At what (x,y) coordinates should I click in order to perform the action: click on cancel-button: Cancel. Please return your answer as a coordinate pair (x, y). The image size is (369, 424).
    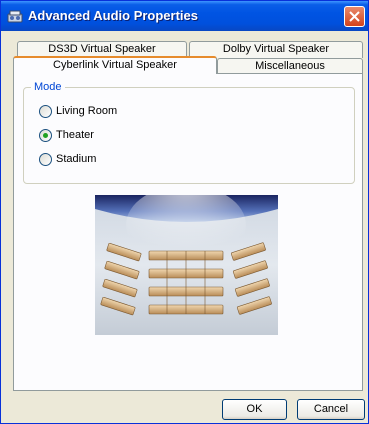
    Looking at the image, I should click on (331, 409).